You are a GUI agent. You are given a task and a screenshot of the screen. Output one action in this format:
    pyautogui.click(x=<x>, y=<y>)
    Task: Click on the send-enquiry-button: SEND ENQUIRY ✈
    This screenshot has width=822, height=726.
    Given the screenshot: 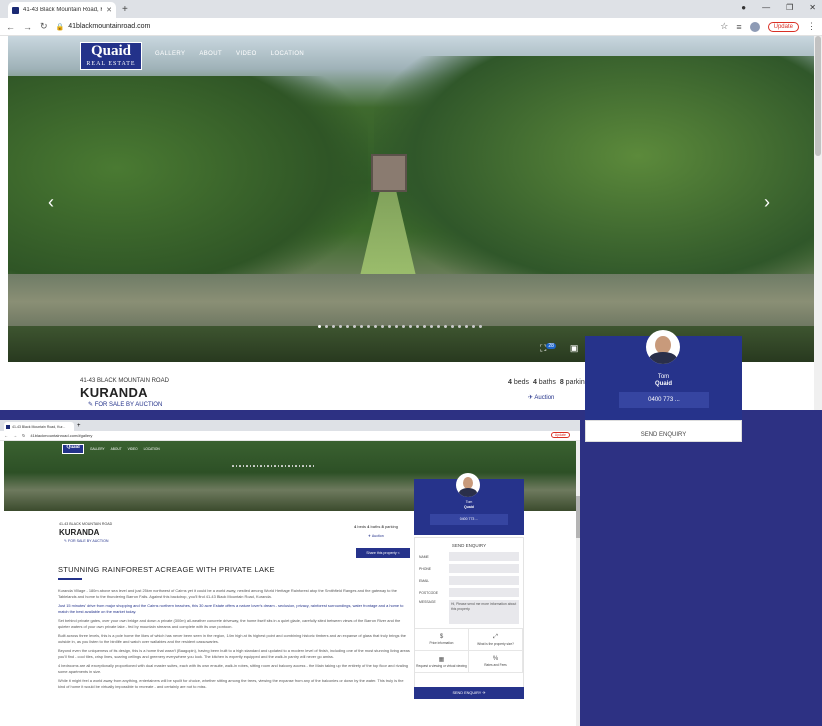 What is the action you would take?
    pyautogui.click(x=469, y=693)
    